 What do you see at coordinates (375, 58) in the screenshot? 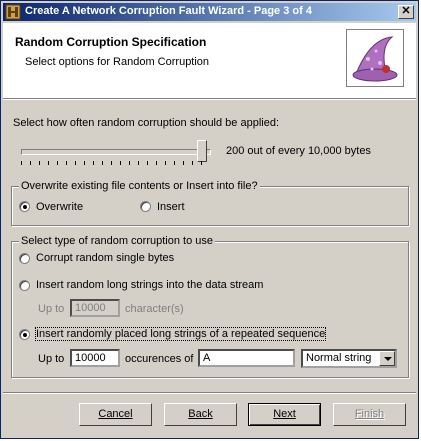
I see `wizard-hat-icon` at bounding box center [375, 58].